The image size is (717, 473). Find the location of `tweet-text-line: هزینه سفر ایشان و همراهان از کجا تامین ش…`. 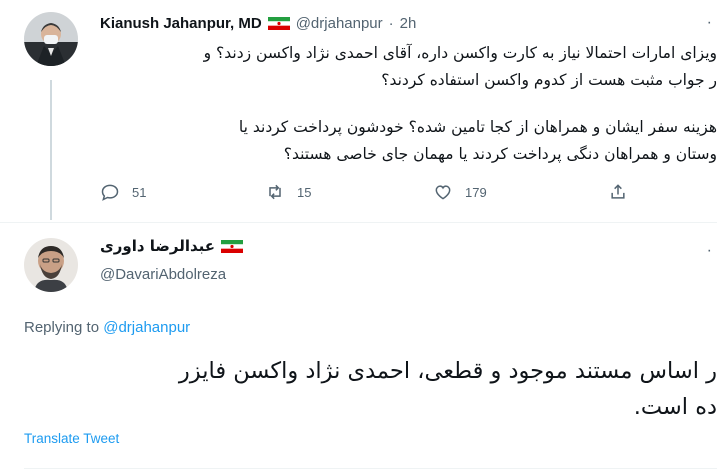

tweet-text-line: هزینه سفر ایشان و همراهان از کجا تامین ش… is located at coordinates (477, 127).